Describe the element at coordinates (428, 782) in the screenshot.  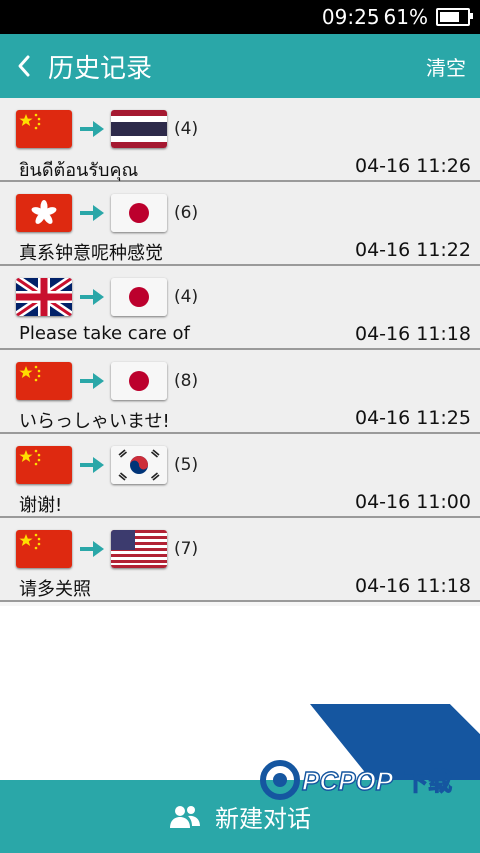
I see `svg-text: 下载` at that location.